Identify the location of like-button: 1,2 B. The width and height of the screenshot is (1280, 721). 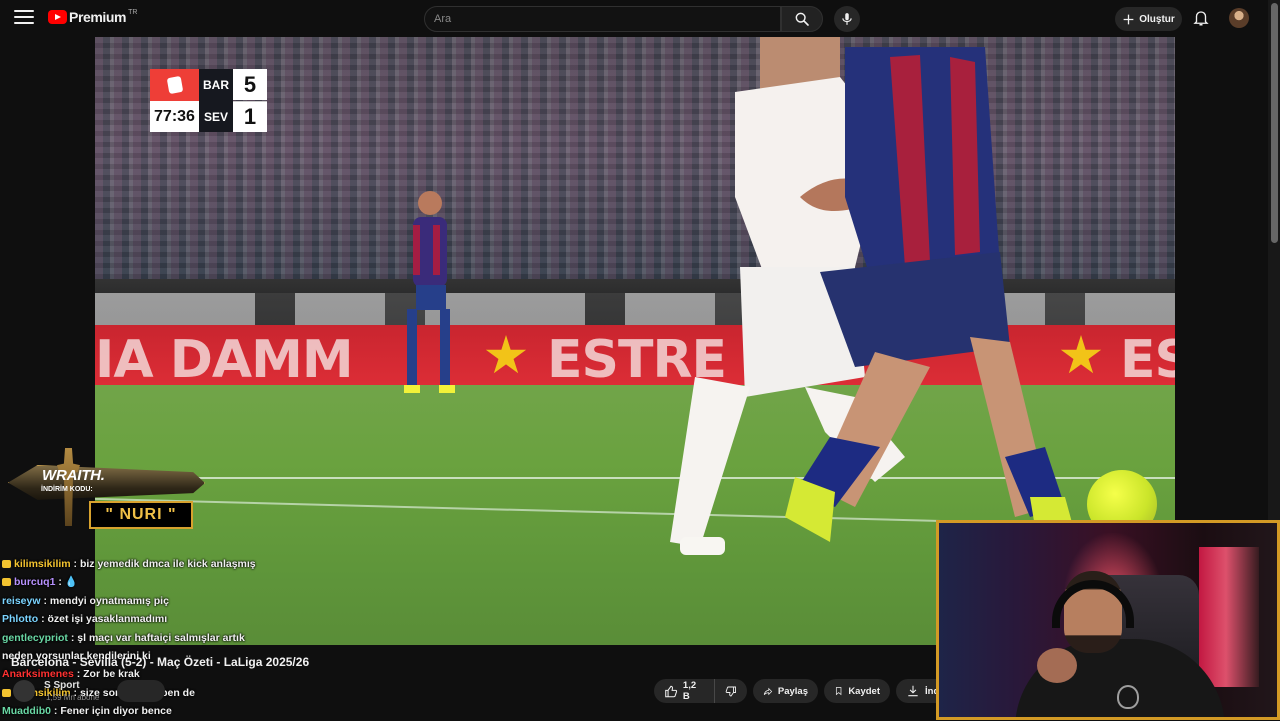
(684, 691).